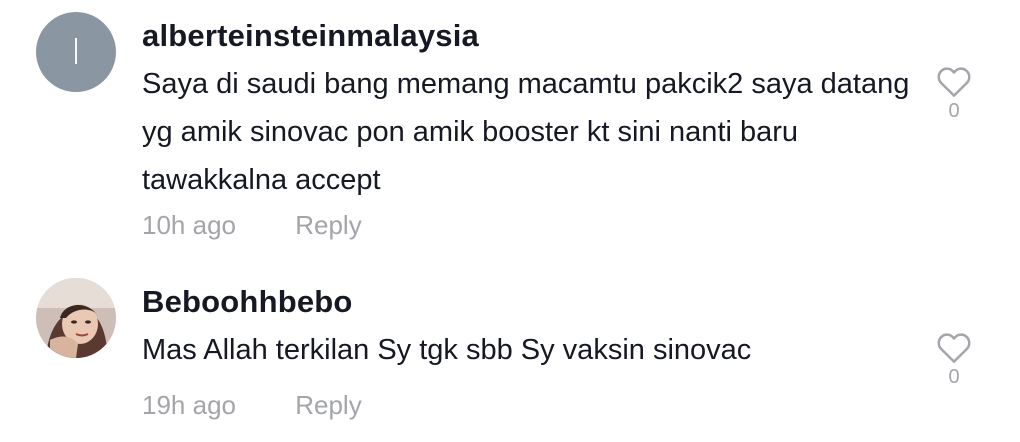  I want to click on avatar, so click(76, 318).